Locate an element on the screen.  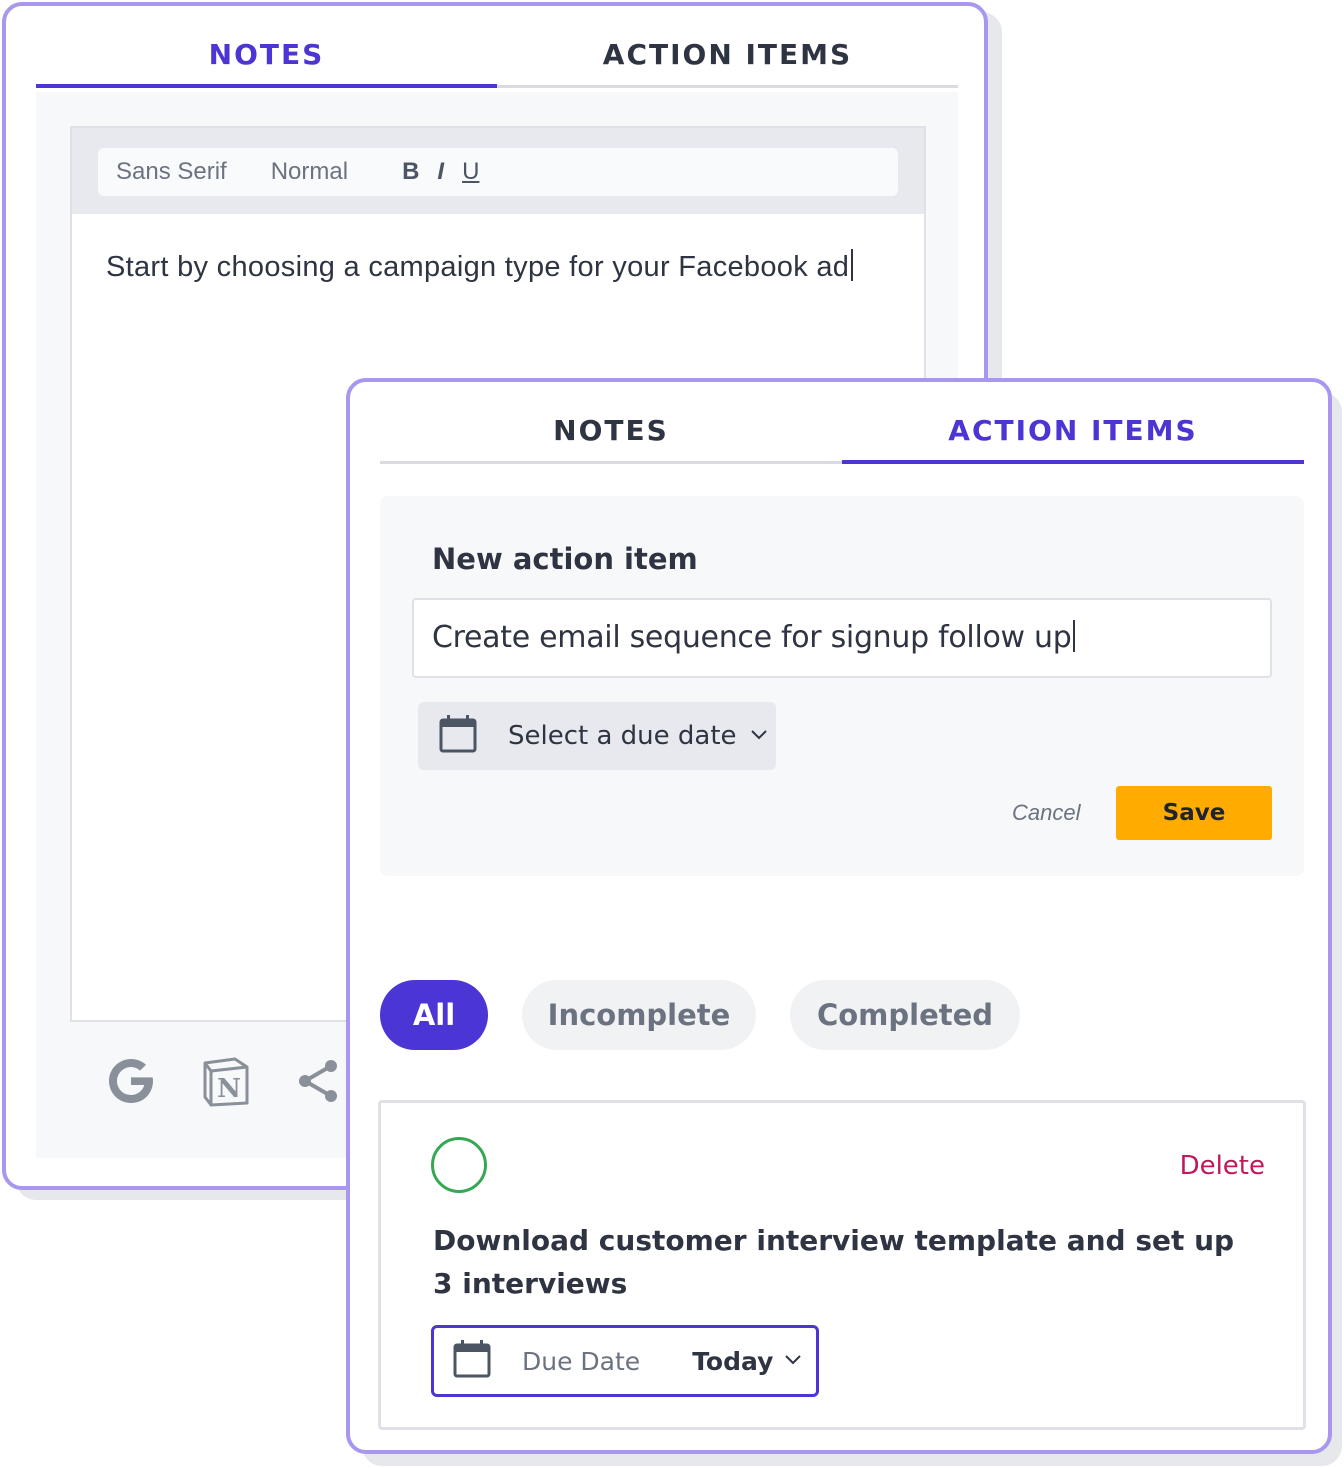
filter-pills: All Incomplete Completed is located at coordinates (717, 1015).